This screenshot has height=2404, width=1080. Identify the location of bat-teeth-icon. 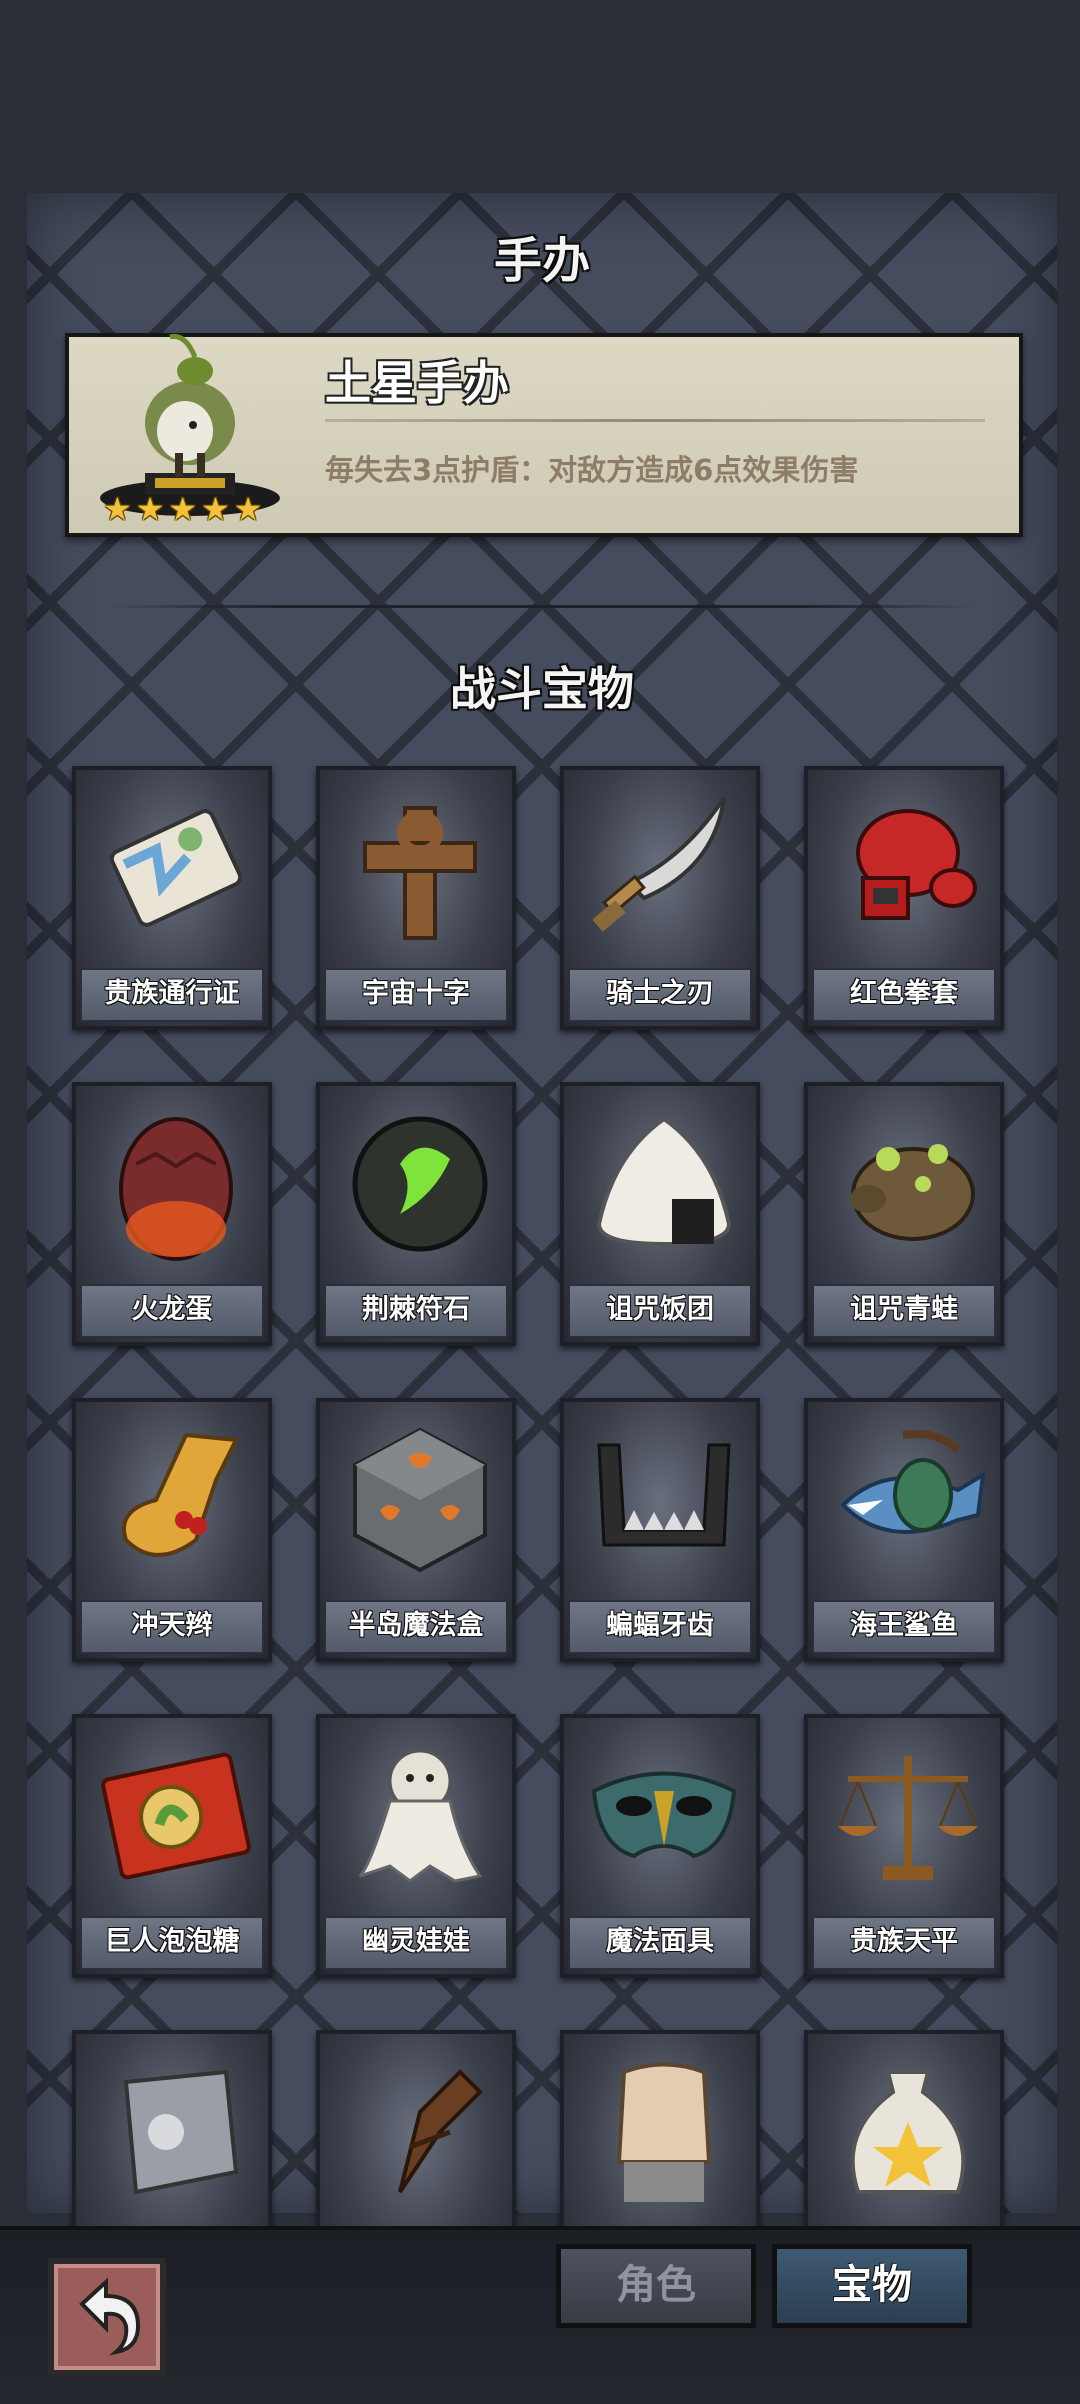
(664, 1495).